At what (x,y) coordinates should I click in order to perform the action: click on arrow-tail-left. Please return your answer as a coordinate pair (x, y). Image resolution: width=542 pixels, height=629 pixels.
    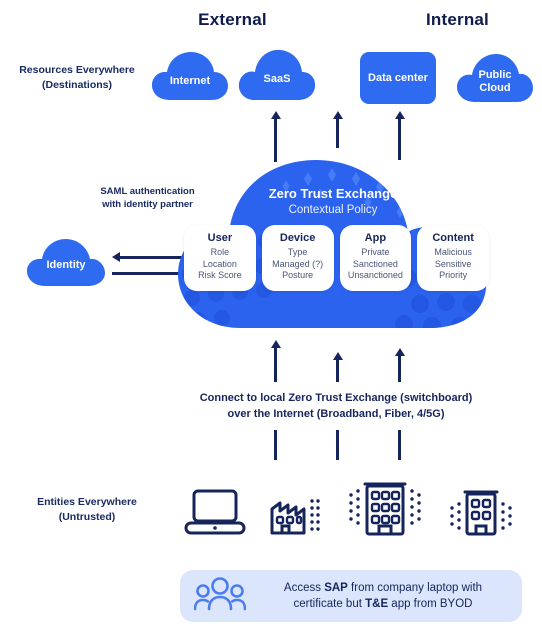
    Looking at the image, I should click on (275, 445).